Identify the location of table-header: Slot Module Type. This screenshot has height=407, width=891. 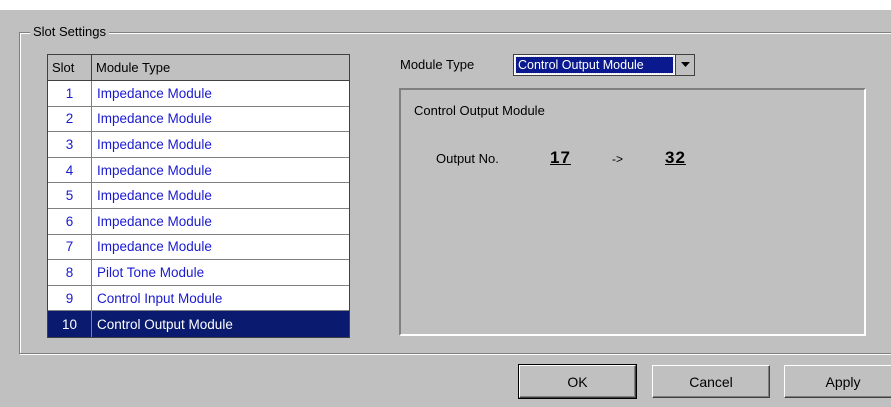
(198, 68).